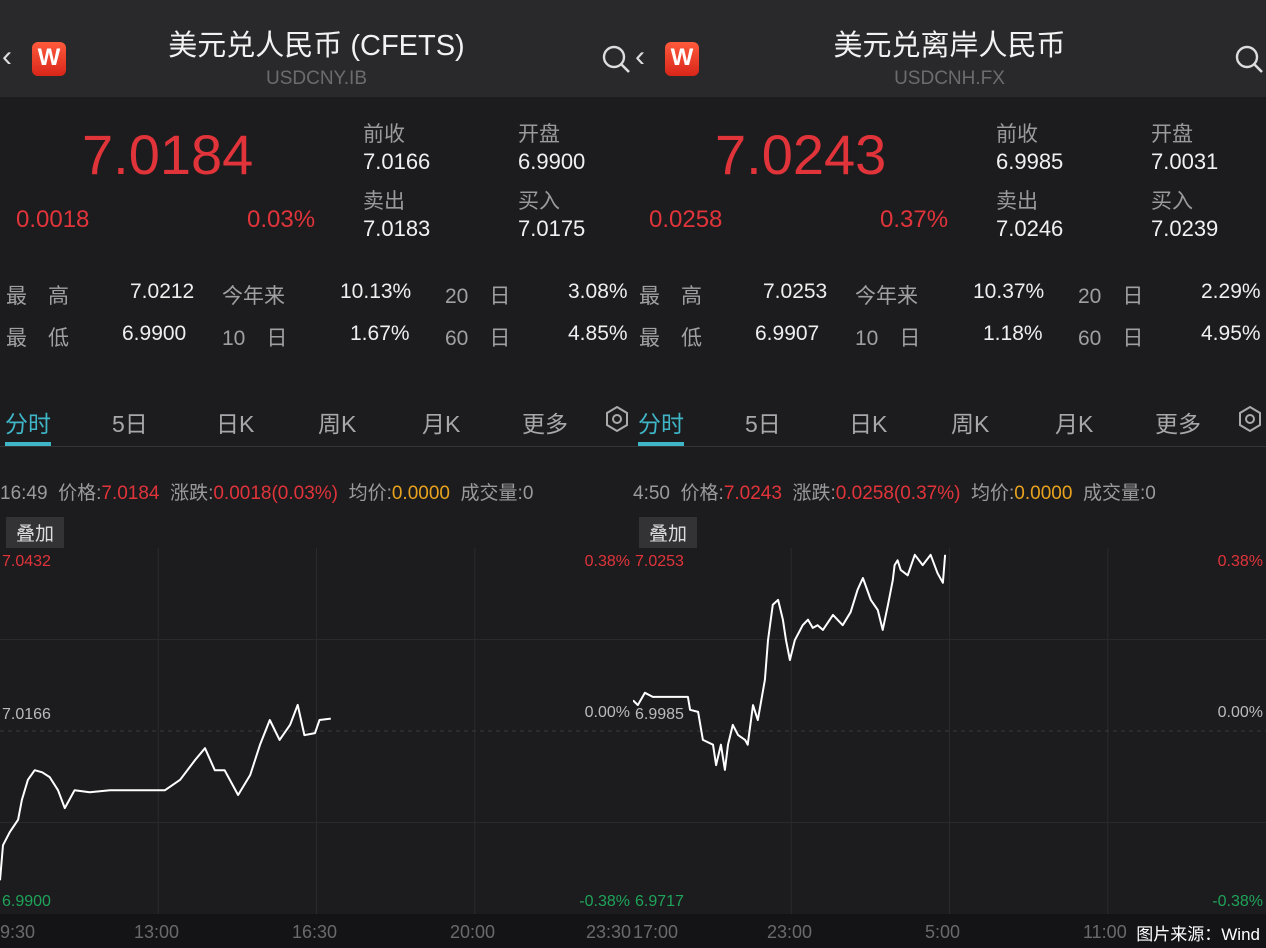  I want to click on stat-value: 2.29%, so click(1231, 291).